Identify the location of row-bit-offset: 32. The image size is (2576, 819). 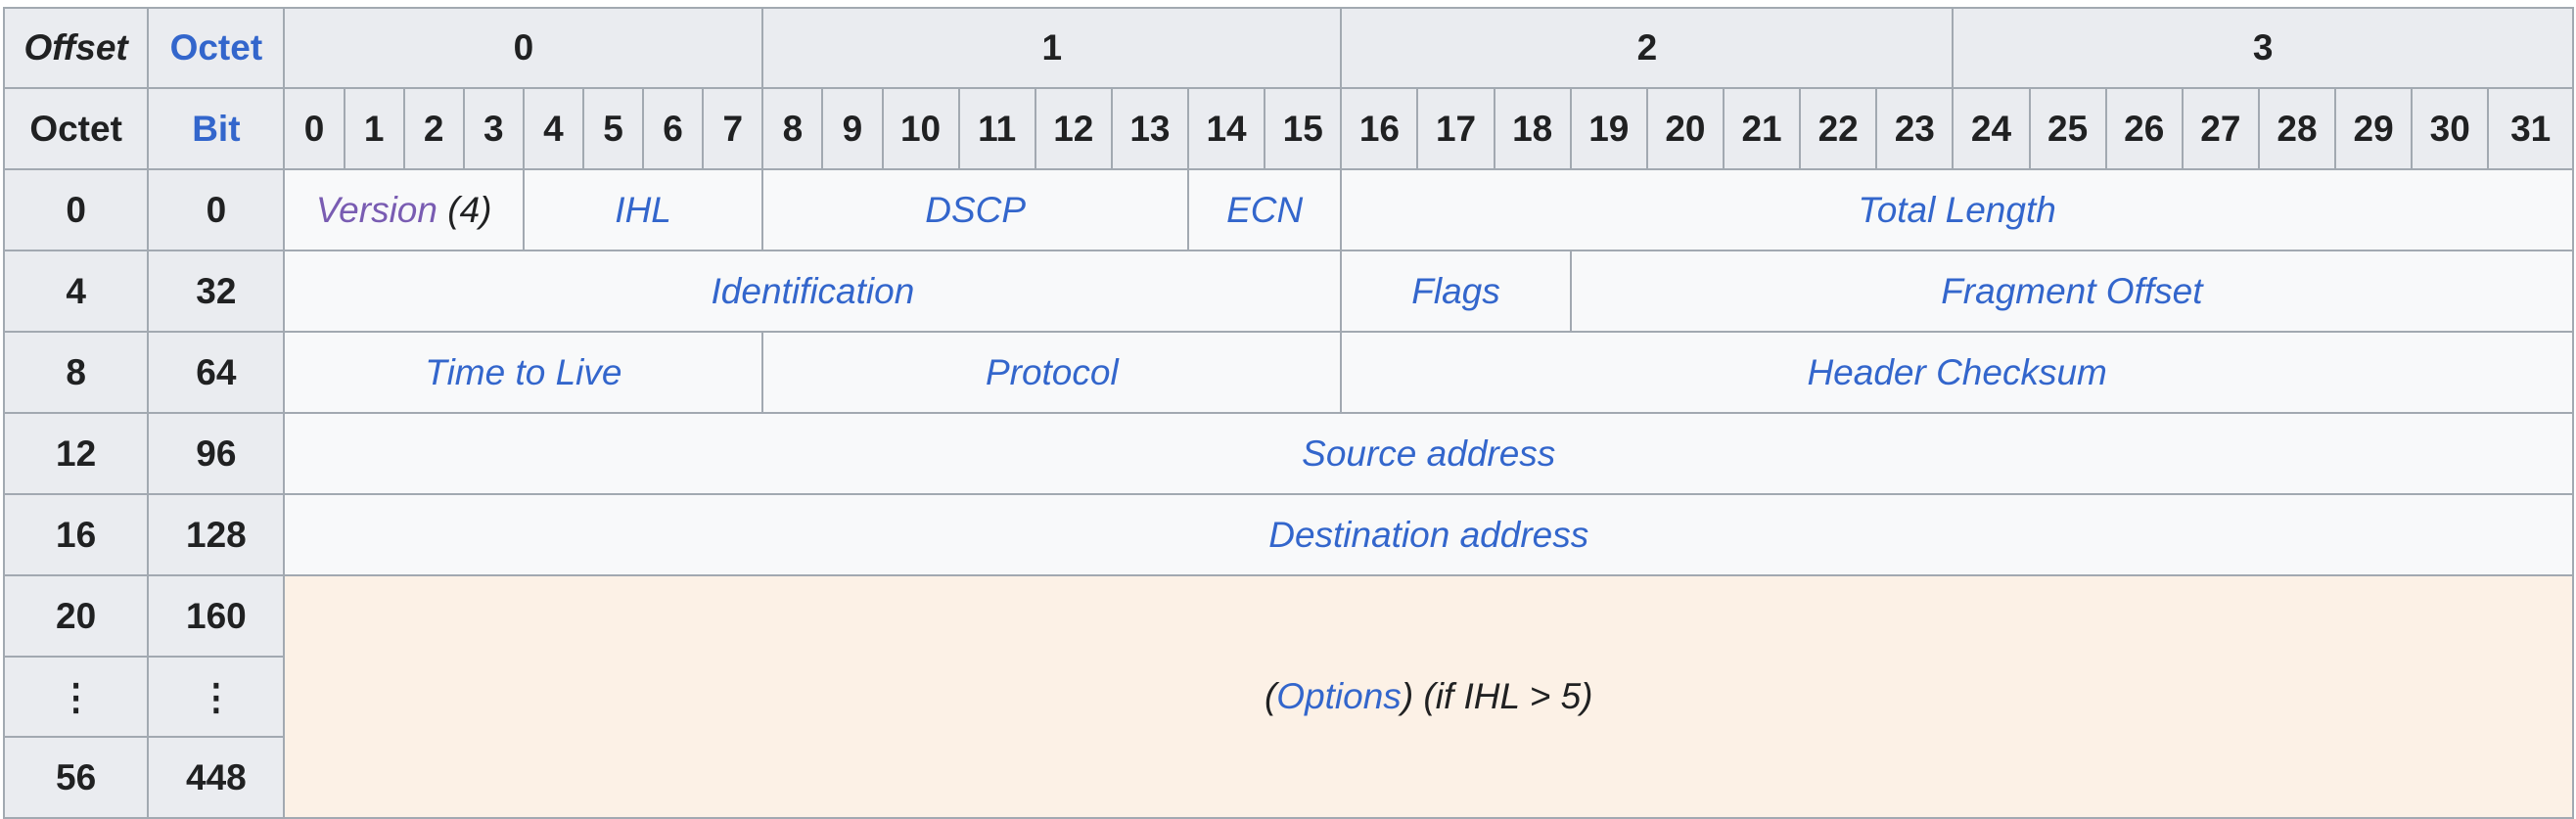
(217, 291).